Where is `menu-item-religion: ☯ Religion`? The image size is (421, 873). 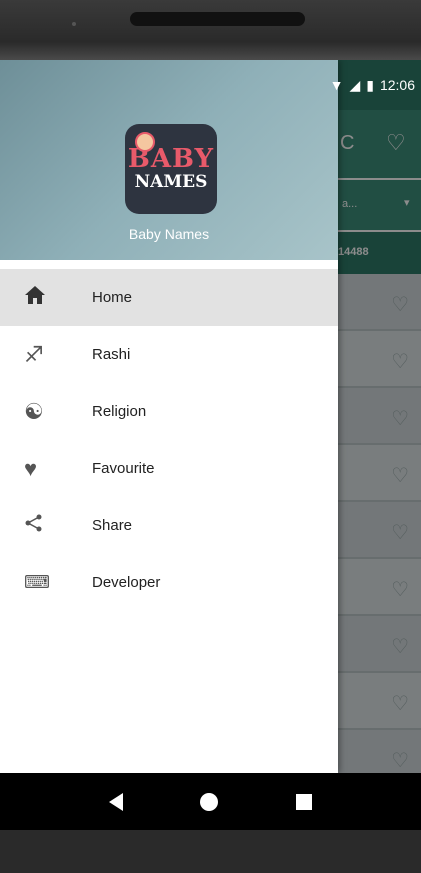
menu-item-religion: ☯ Religion is located at coordinates (169, 411).